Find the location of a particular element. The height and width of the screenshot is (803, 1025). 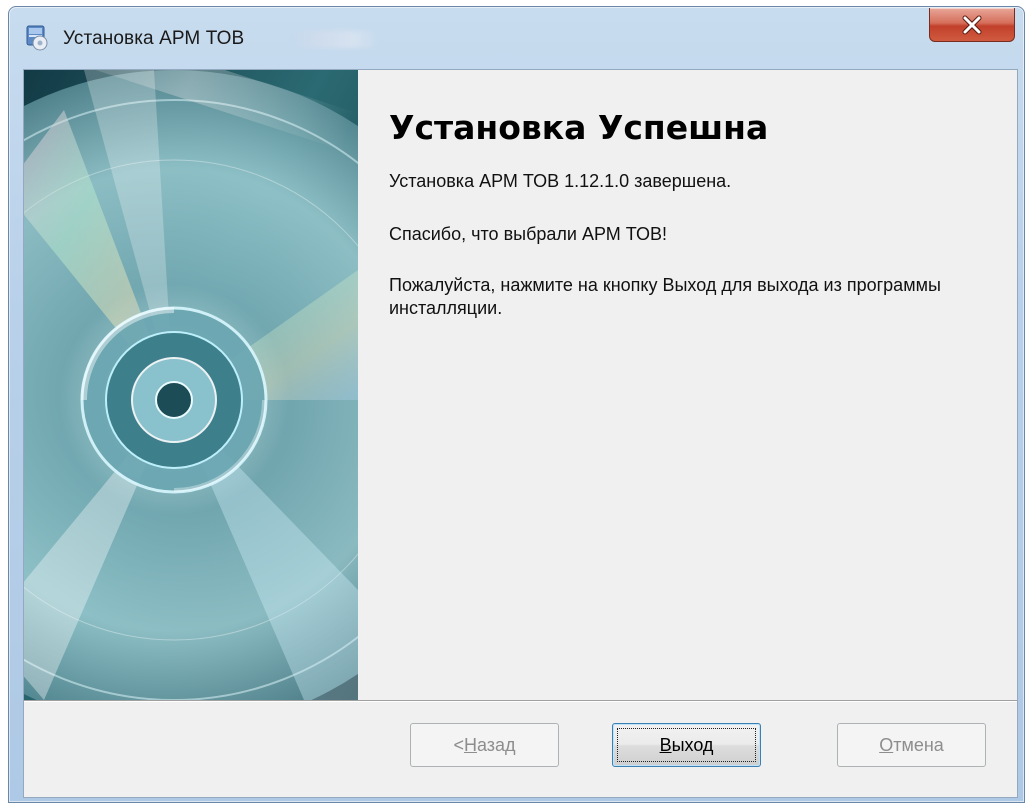

back-button-prefix: < is located at coordinates (458, 744).